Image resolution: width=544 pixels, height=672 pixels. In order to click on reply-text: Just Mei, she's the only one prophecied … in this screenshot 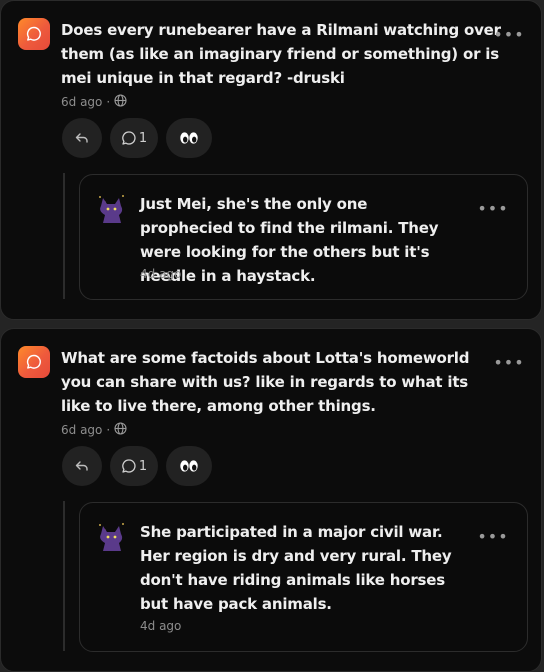, I will do `click(289, 240)`.